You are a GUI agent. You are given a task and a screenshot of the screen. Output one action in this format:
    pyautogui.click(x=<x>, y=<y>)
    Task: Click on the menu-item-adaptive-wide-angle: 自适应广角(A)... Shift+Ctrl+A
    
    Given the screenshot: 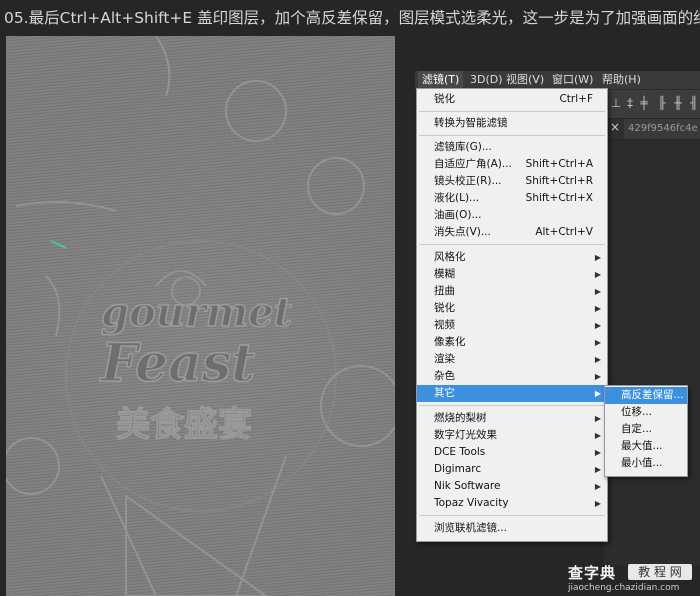 What is the action you would take?
    pyautogui.click(x=512, y=164)
    